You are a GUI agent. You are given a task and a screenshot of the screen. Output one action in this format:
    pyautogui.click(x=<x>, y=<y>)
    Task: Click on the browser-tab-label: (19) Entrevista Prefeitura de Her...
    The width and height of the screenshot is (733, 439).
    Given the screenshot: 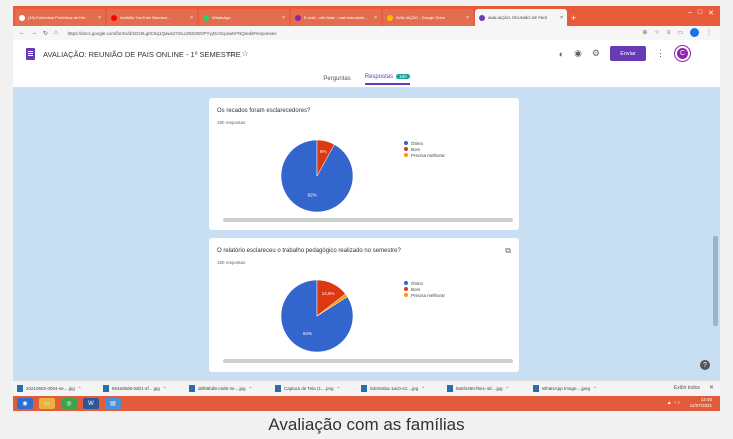 What is the action you would take?
    pyautogui.click(x=58, y=17)
    